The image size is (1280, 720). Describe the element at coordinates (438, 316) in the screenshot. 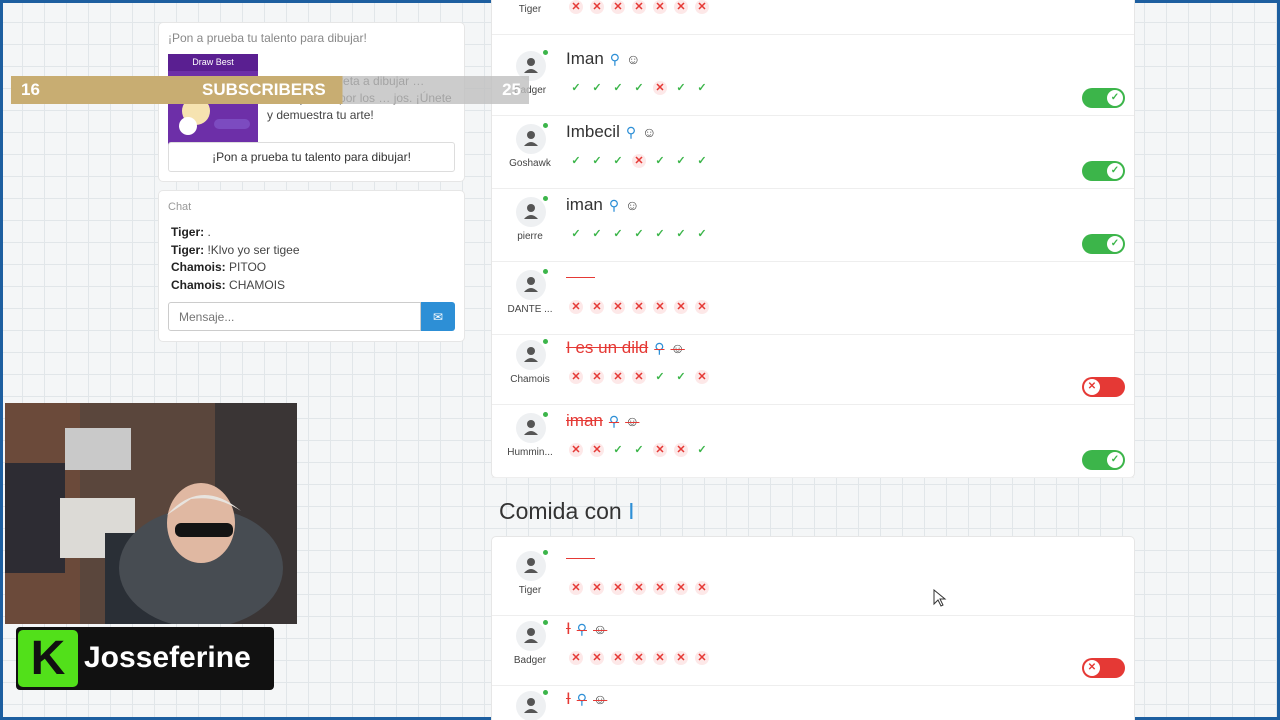

I see `chat-send-button: ✉` at that location.